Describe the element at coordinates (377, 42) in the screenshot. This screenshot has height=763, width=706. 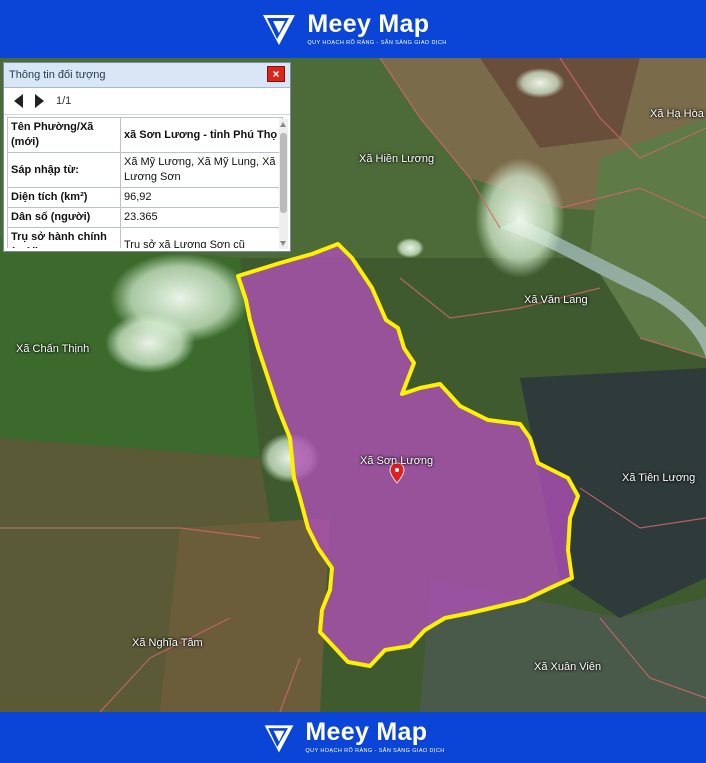
I see `brand-tagline: QUY HOẠCH RÕ RÀNG - SẴN SÀNG GIAO DỊCH` at that location.